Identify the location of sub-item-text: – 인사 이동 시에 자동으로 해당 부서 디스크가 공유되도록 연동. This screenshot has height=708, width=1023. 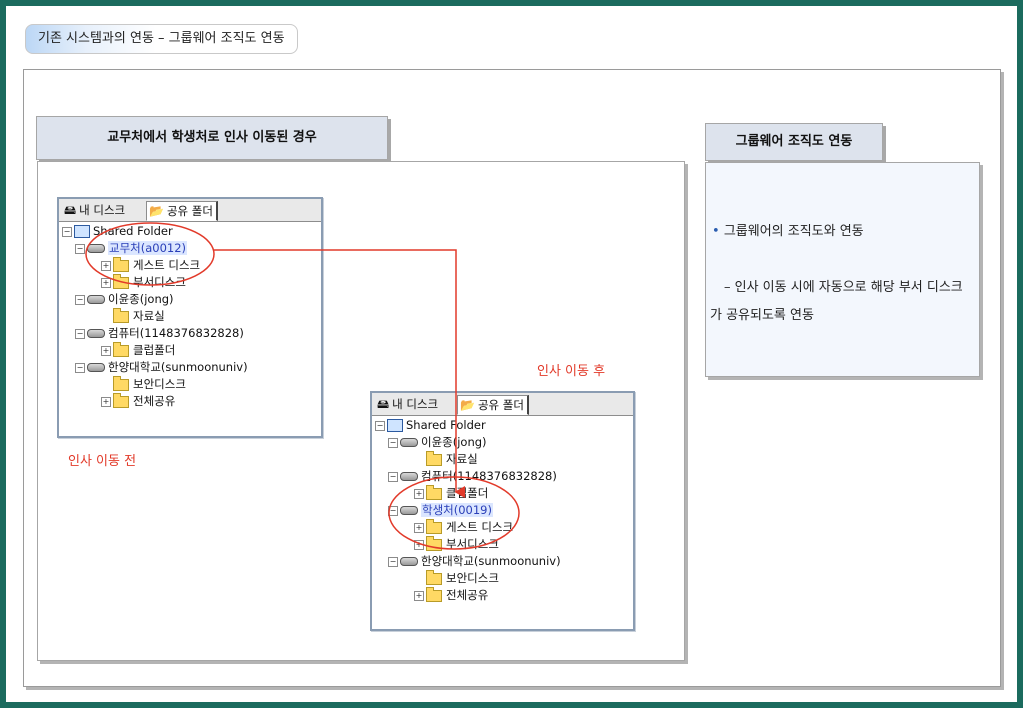
(836, 301).